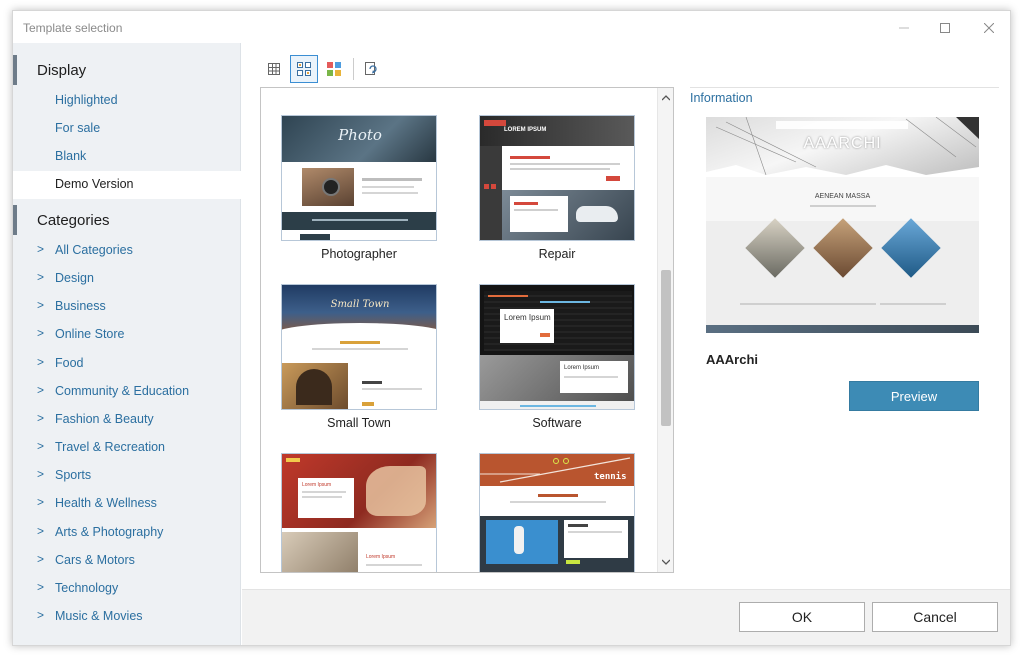  I want to click on small-grid-icon, so click(274, 69).